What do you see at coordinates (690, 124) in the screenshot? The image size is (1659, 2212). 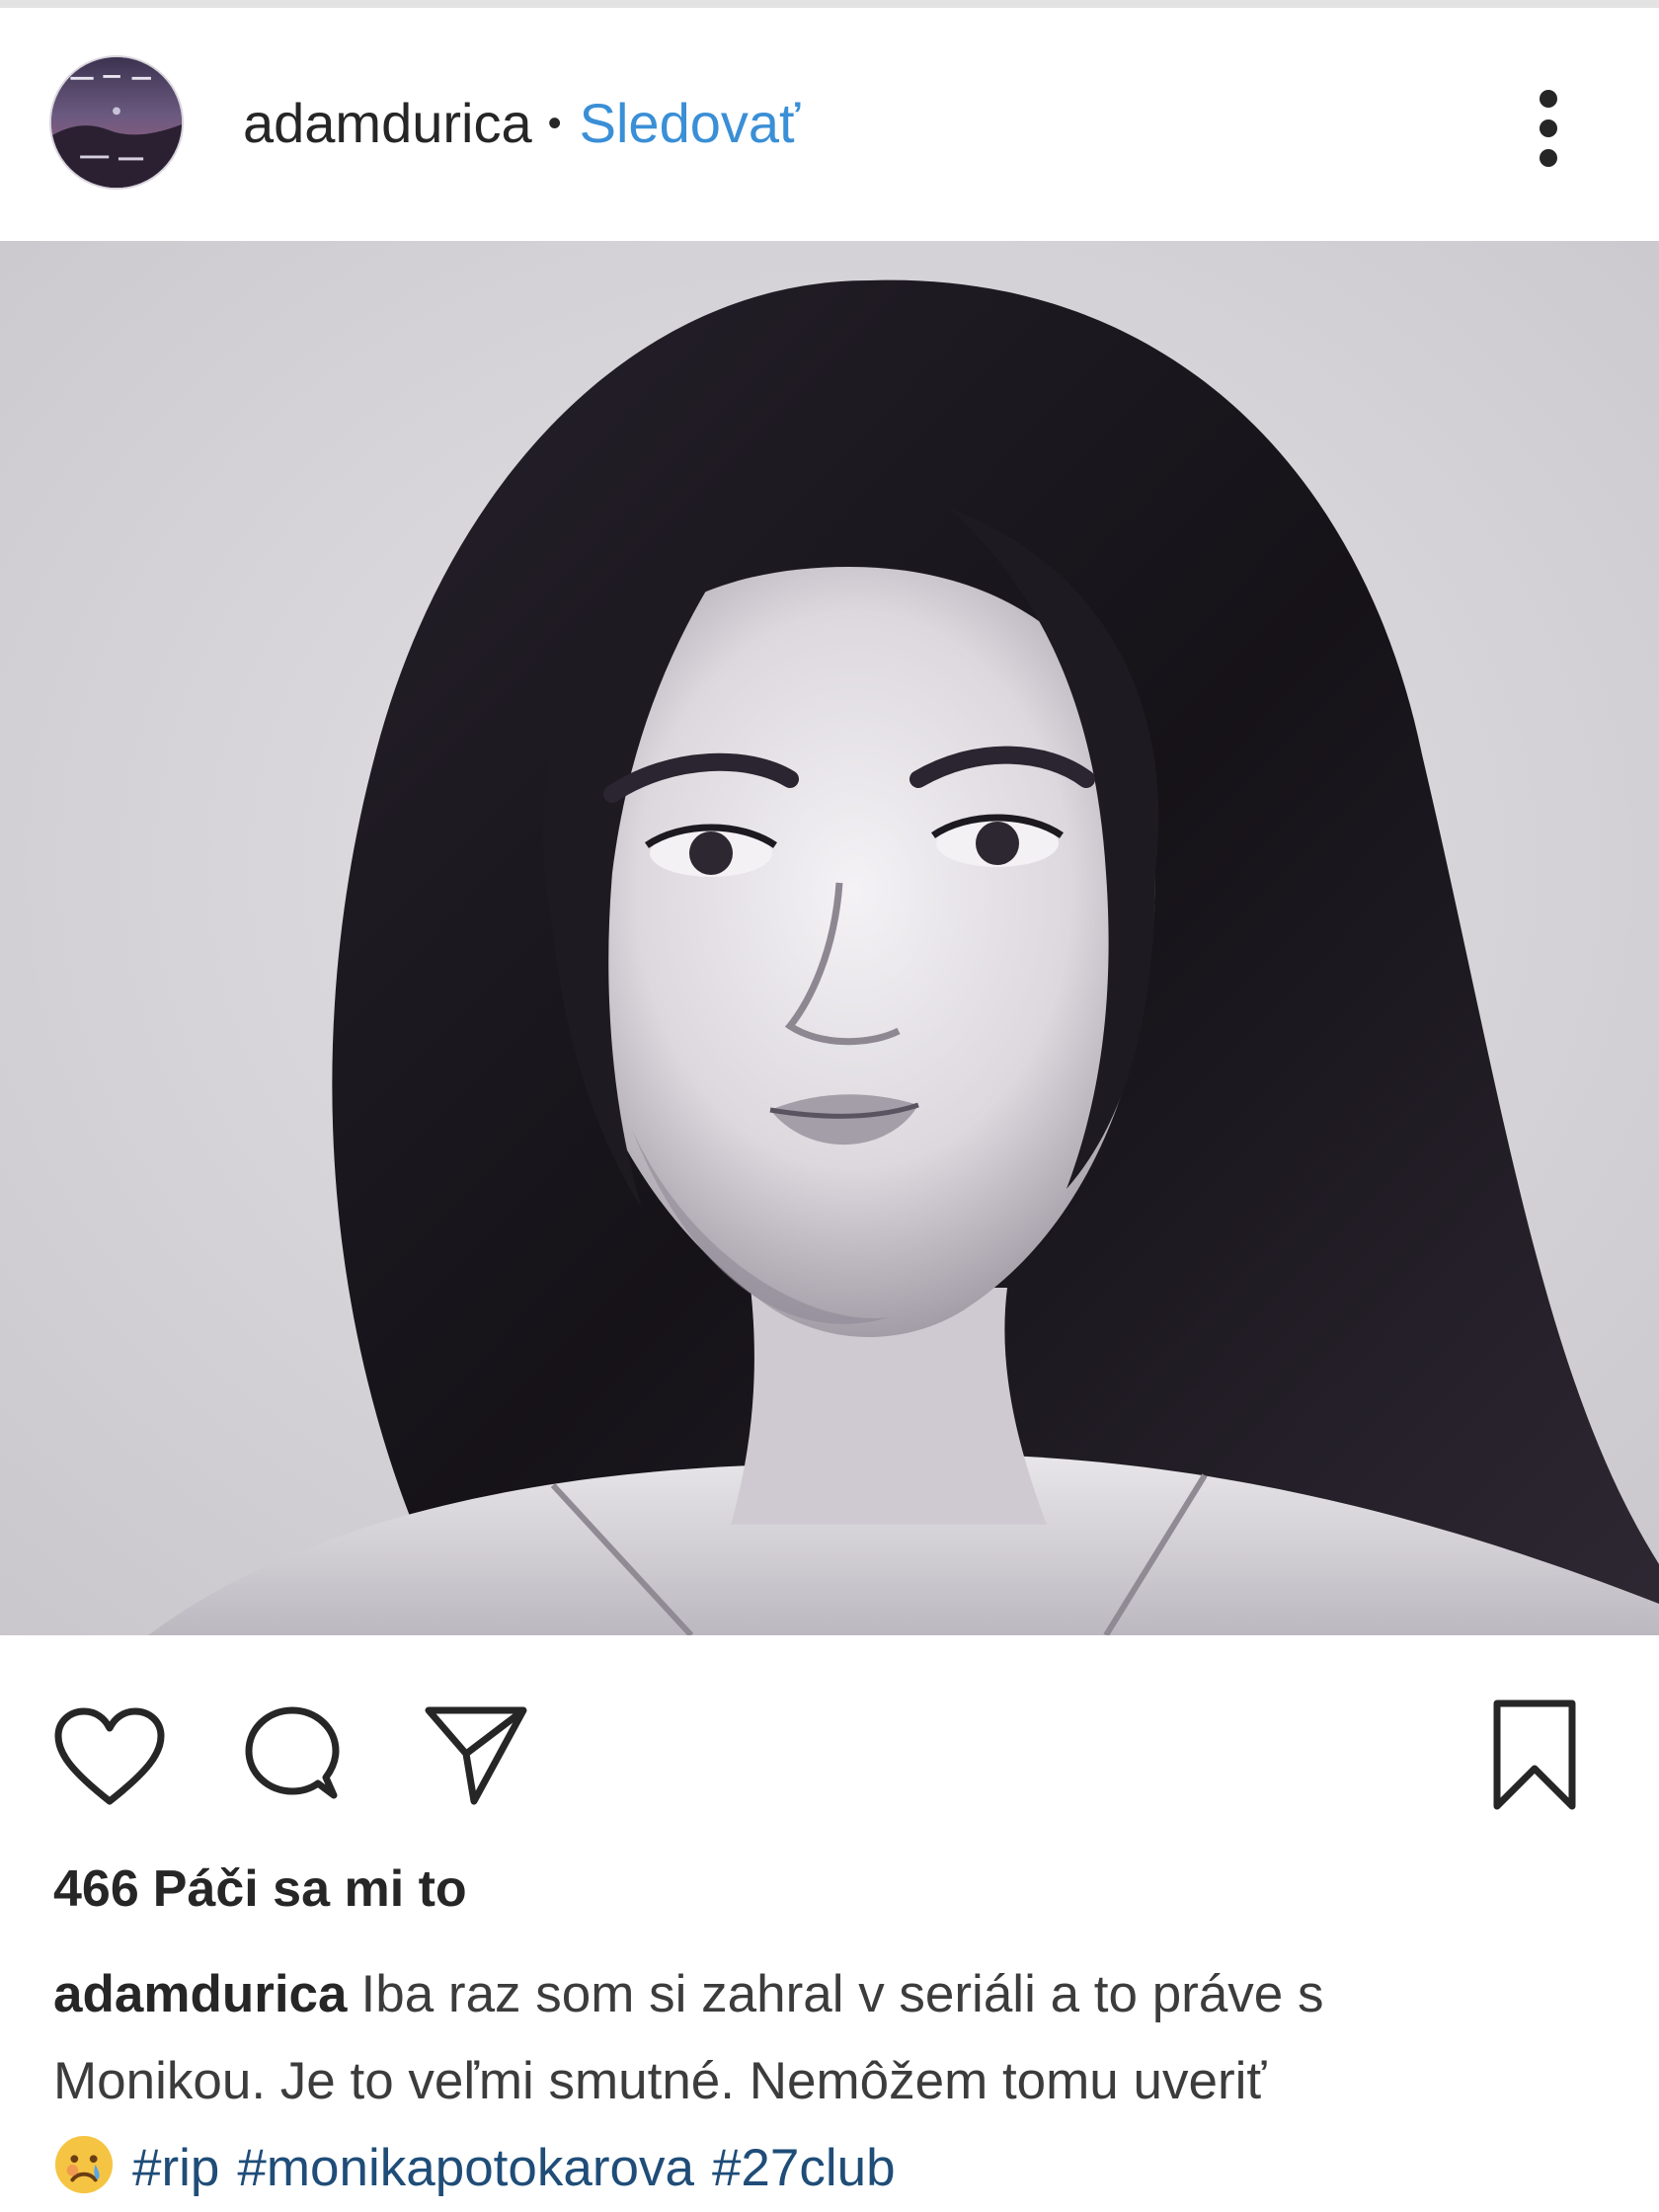 I see `follow-button: Sledovať` at bounding box center [690, 124].